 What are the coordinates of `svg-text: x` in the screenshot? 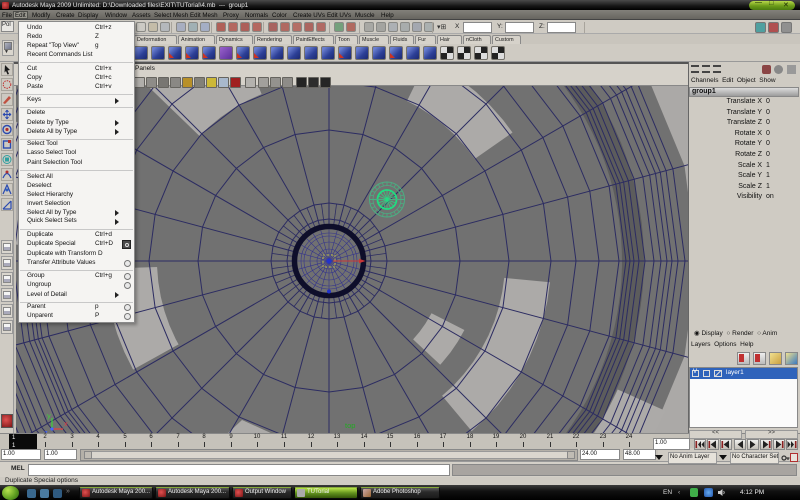 It's located at (66, 423).